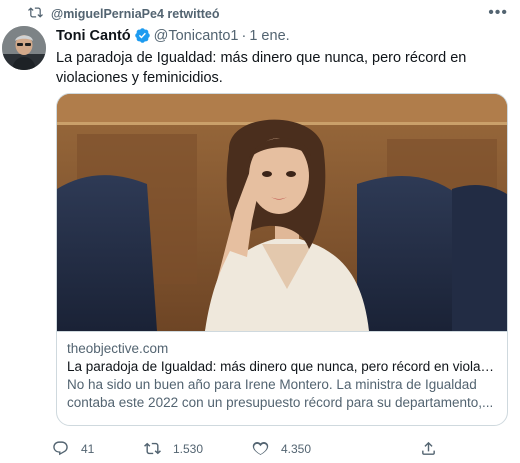  I want to click on like-button: 4.350, so click(281, 448).